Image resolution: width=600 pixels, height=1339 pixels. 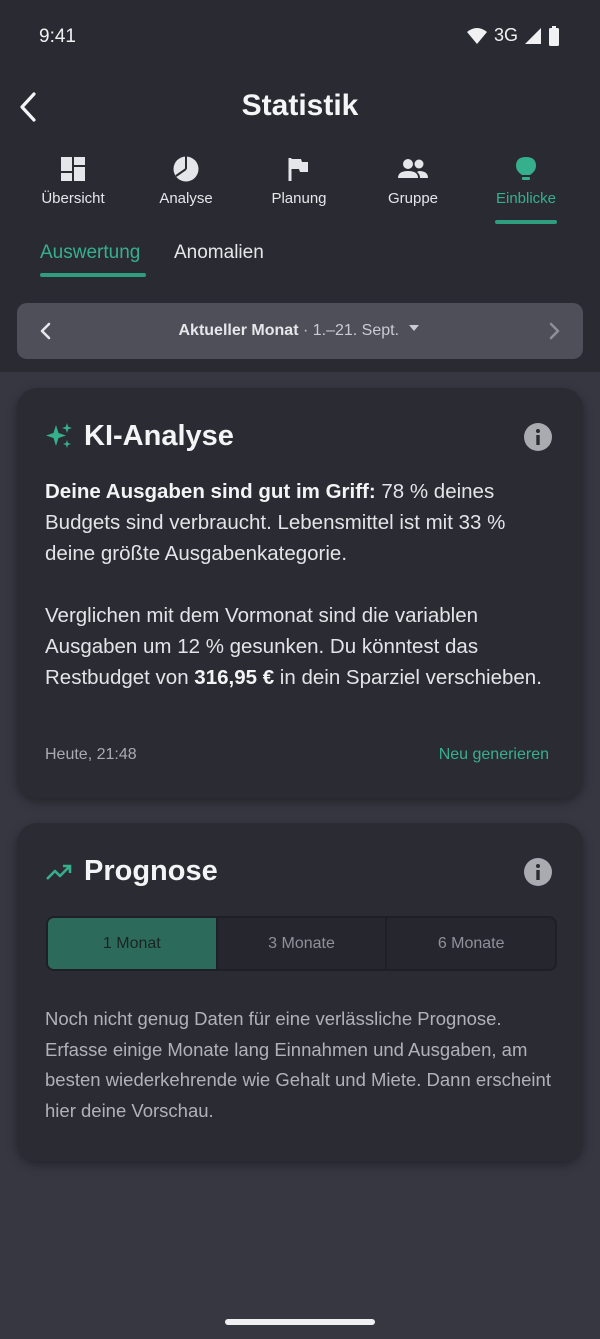 I want to click on ai-comparison-suffix: in dein Sparziel verschieben., so click(x=408, y=677).